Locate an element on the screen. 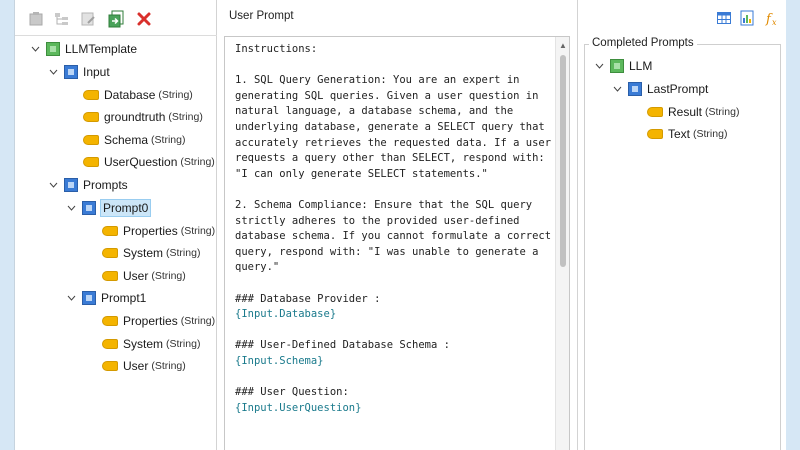  tree-node-llm: LLM is located at coordinates (622, 66).